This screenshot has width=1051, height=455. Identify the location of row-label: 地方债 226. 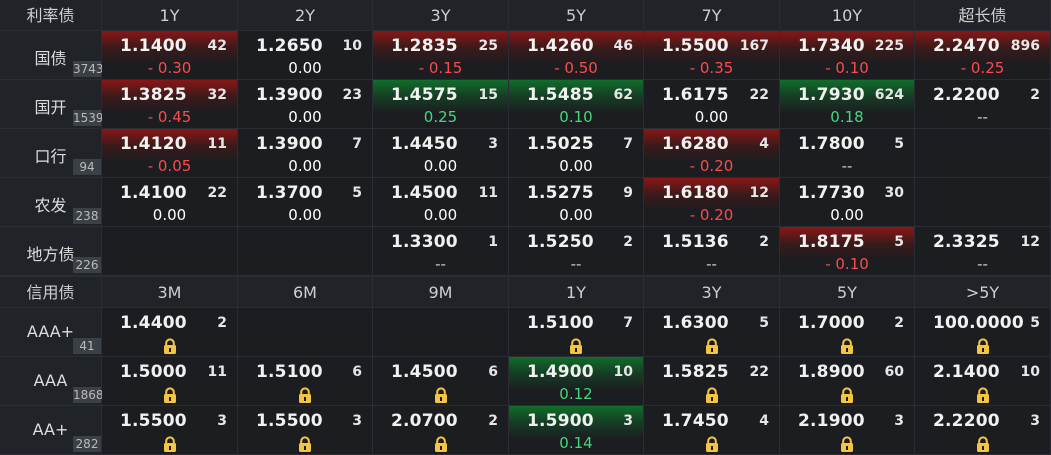
(51, 251).